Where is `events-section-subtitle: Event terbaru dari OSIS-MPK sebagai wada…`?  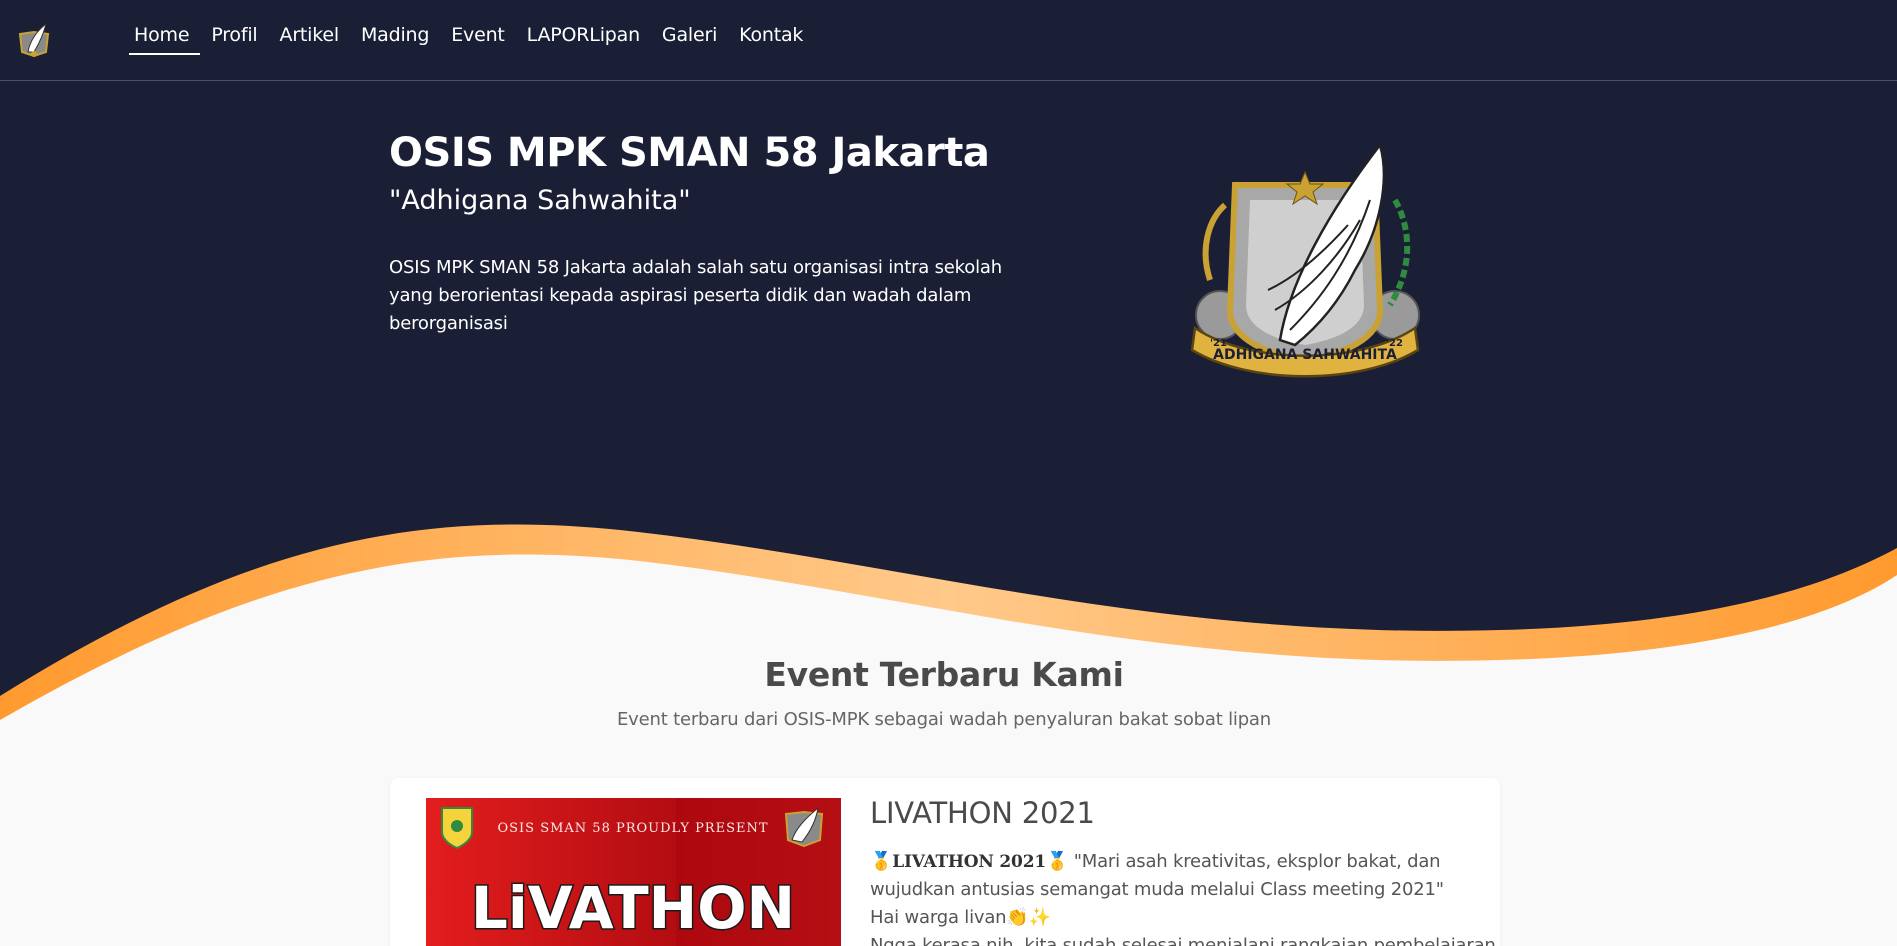 events-section-subtitle: Event terbaru dari OSIS-MPK sebagai wada… is located at coordinates (944, 719).